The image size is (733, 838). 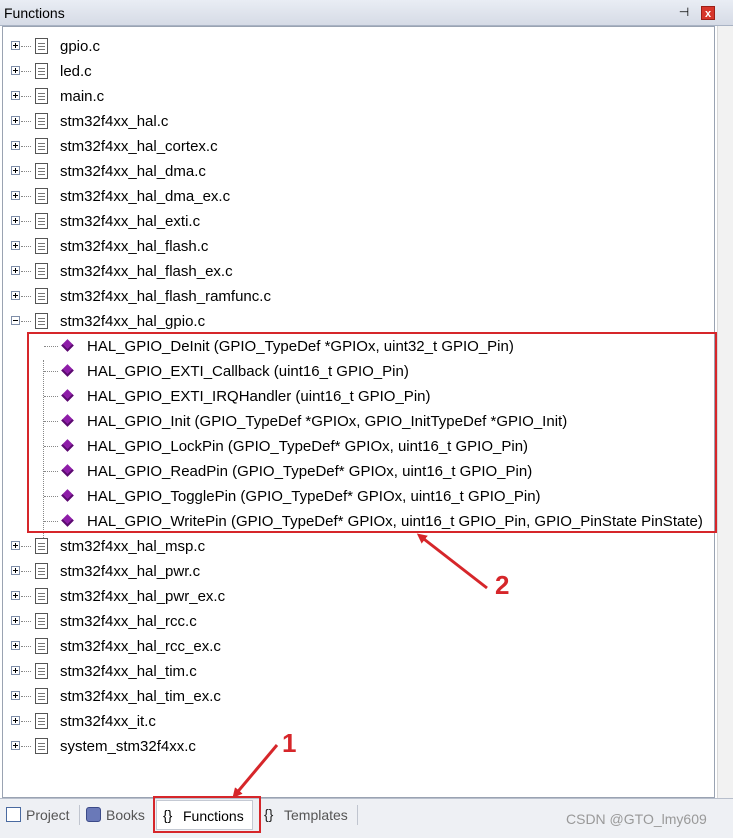 What do you see at coordinates (128, 621) in the screenshot?
I see `tree-file-label: stm32f4xx_hal_rcc.c` at bounding box center [128, 621].